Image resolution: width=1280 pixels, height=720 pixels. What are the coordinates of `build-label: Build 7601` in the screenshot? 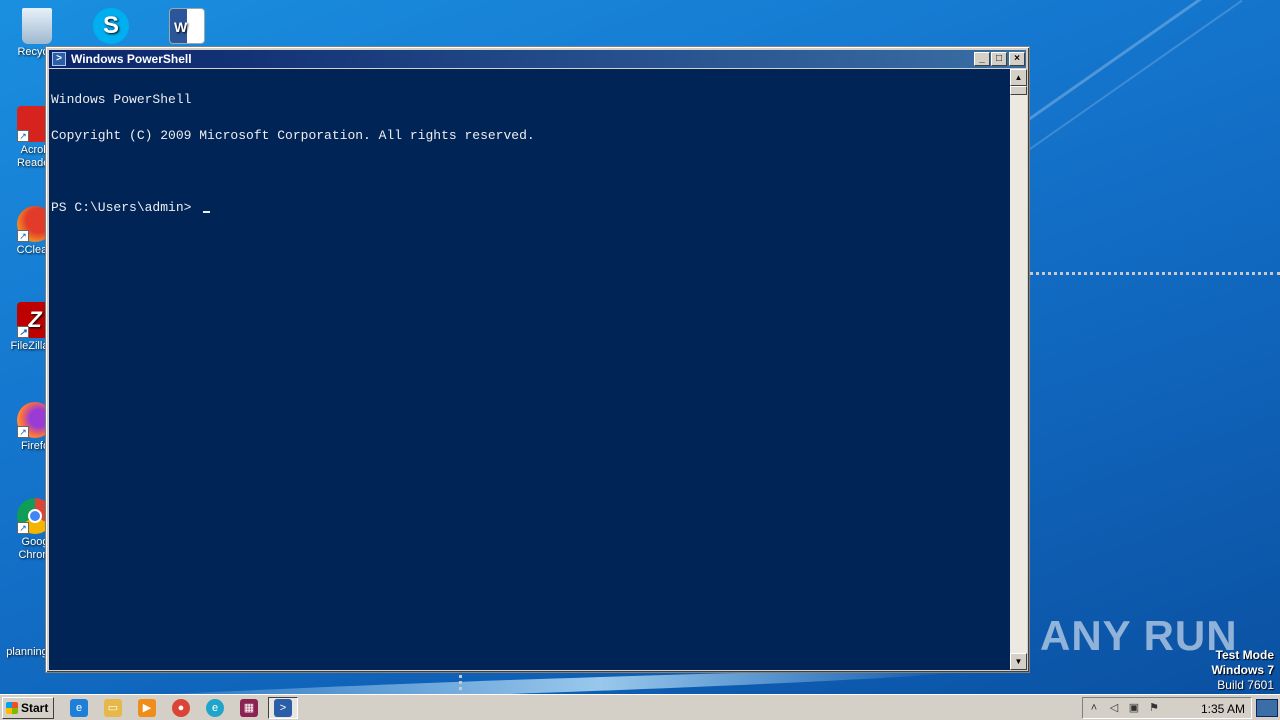 It's located at (1245, 685).